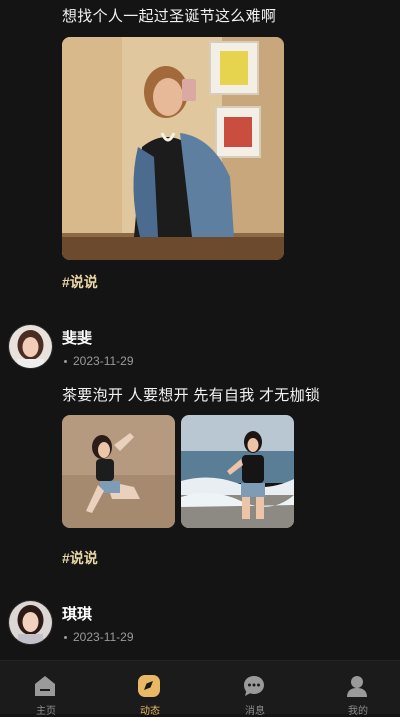 The image size is (400, 717). What do you see at coordinates (169, 16) in the screenshot?
I see `post-text: 想找个人一起过圣诞节这么难啊` at bounding box center [169, 16].